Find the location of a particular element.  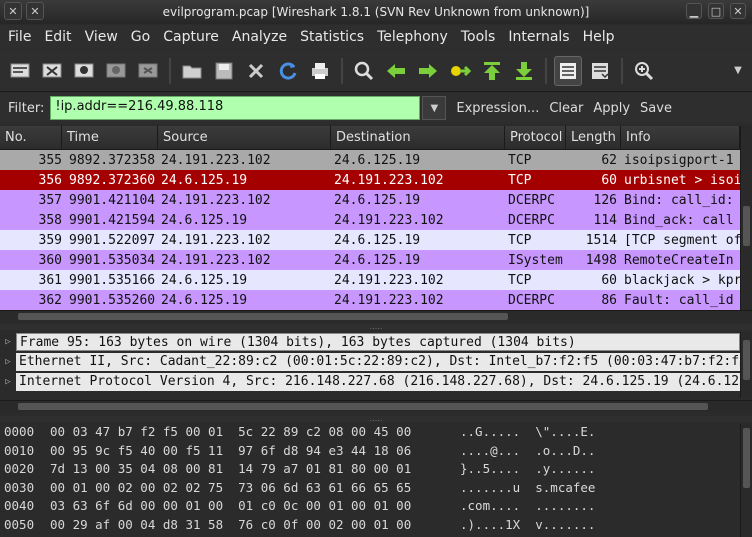

packet-list-hscroll is located at coordinates (376, 316).